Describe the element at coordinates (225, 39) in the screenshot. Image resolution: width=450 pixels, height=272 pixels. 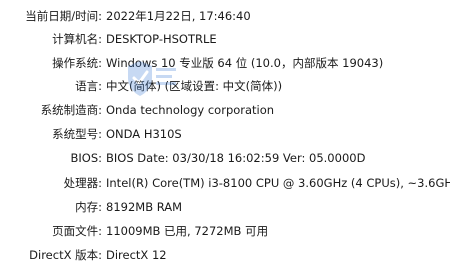
I see `info-row-computer-name: 计算机名: DESKTOP-HSOTRLE` at that location.